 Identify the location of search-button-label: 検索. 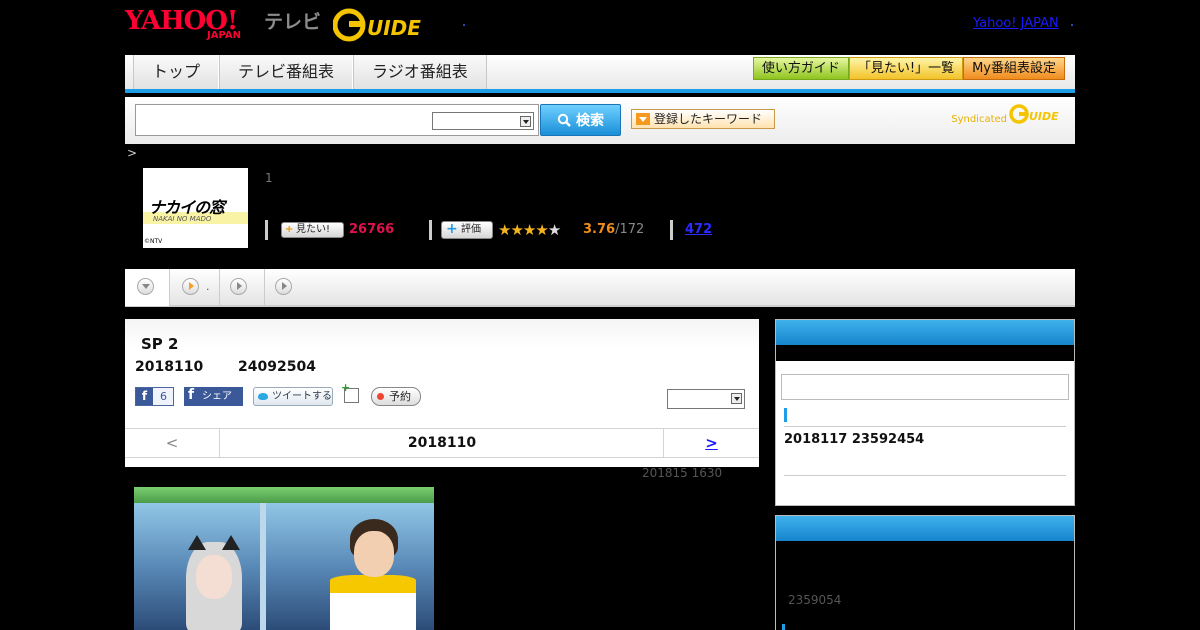
(590, 121).